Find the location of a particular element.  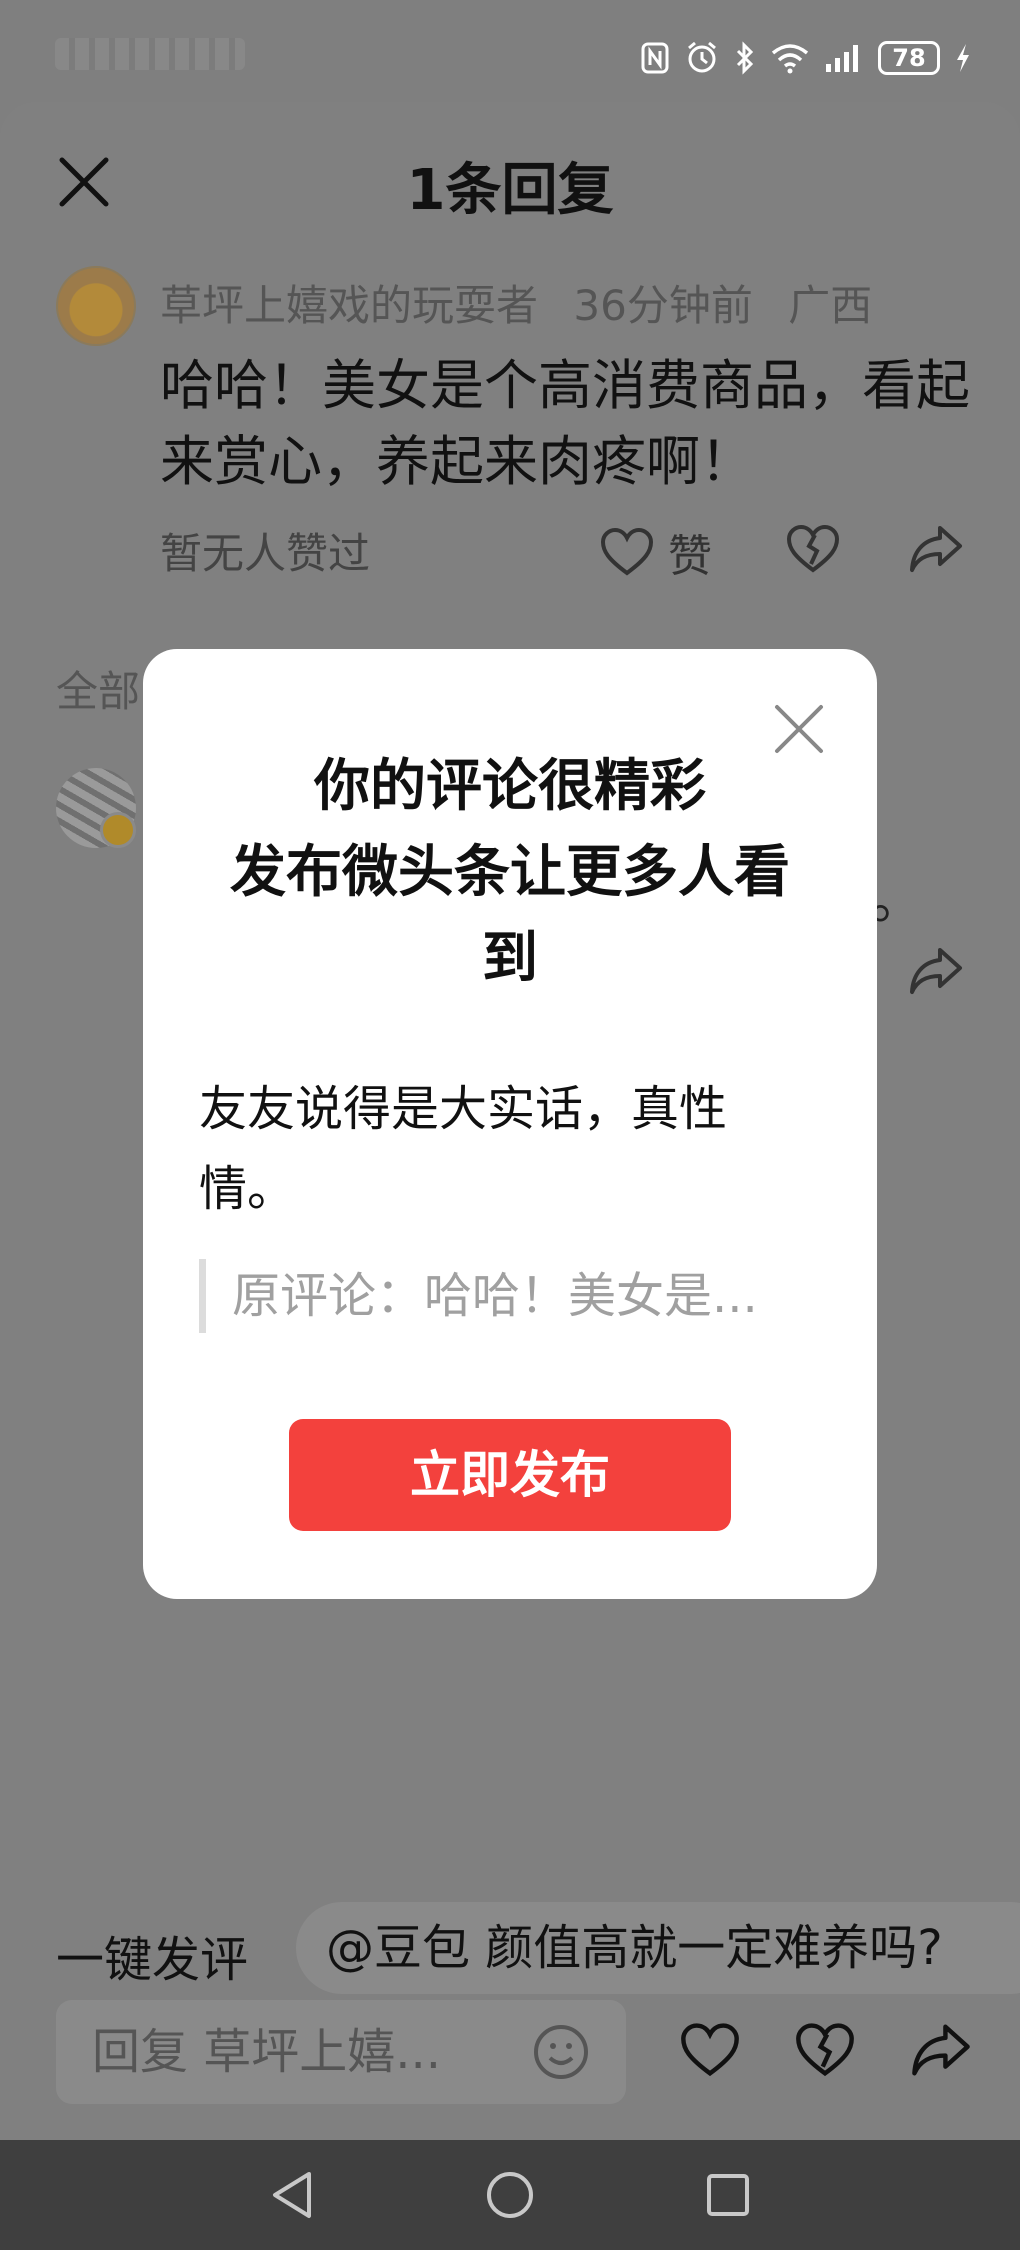

wifi-icon is located at coordinates (790, 59).